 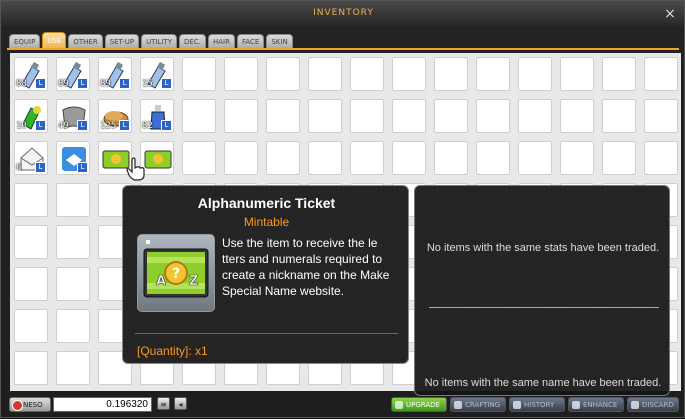 I want to click on tab-skin: SKIN, so click(x=279, y=41).